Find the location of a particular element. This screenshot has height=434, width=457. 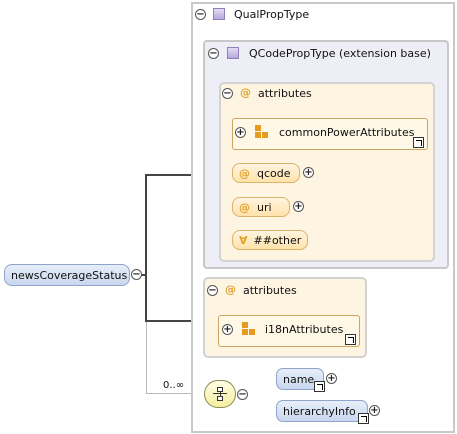

connector-sequence-v is located at coordinates (146, 358).